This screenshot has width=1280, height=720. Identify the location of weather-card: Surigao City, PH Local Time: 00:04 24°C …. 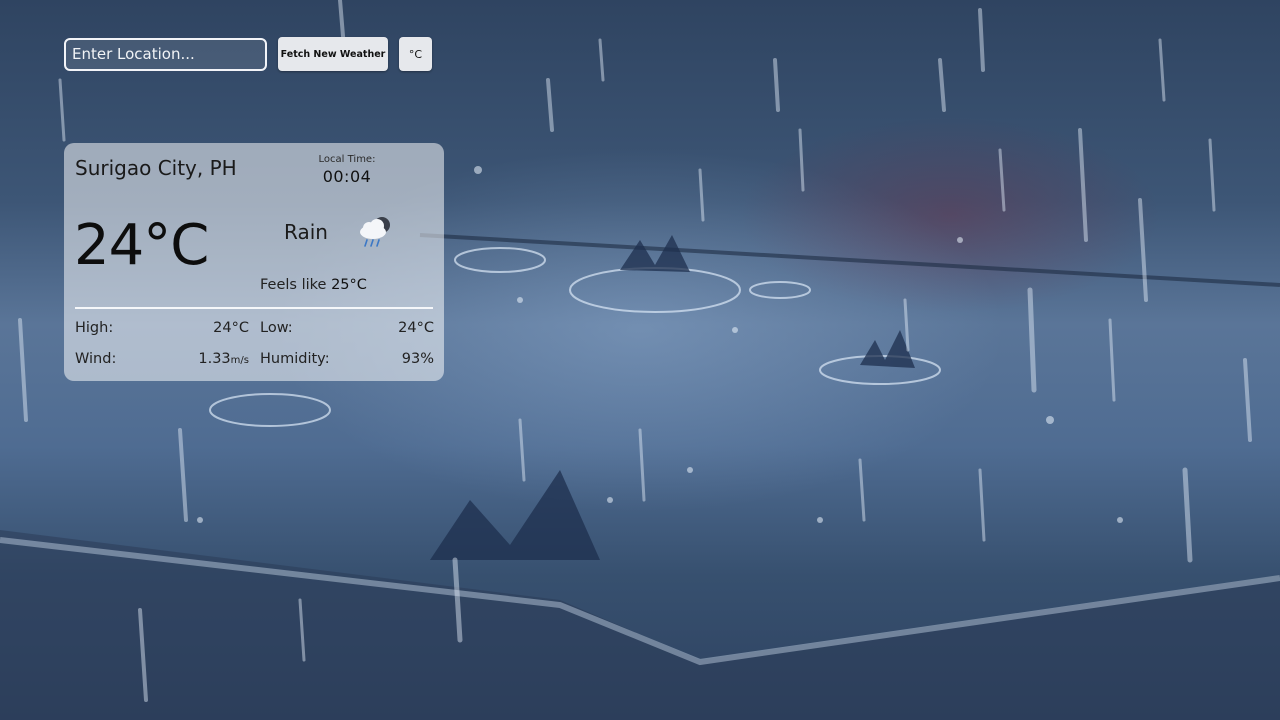
(254, 262).